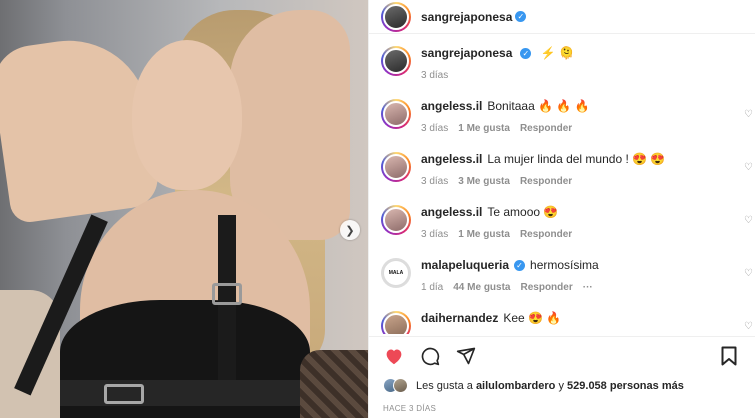  I want to click on caption-time: 3 días, so click(435, 75).